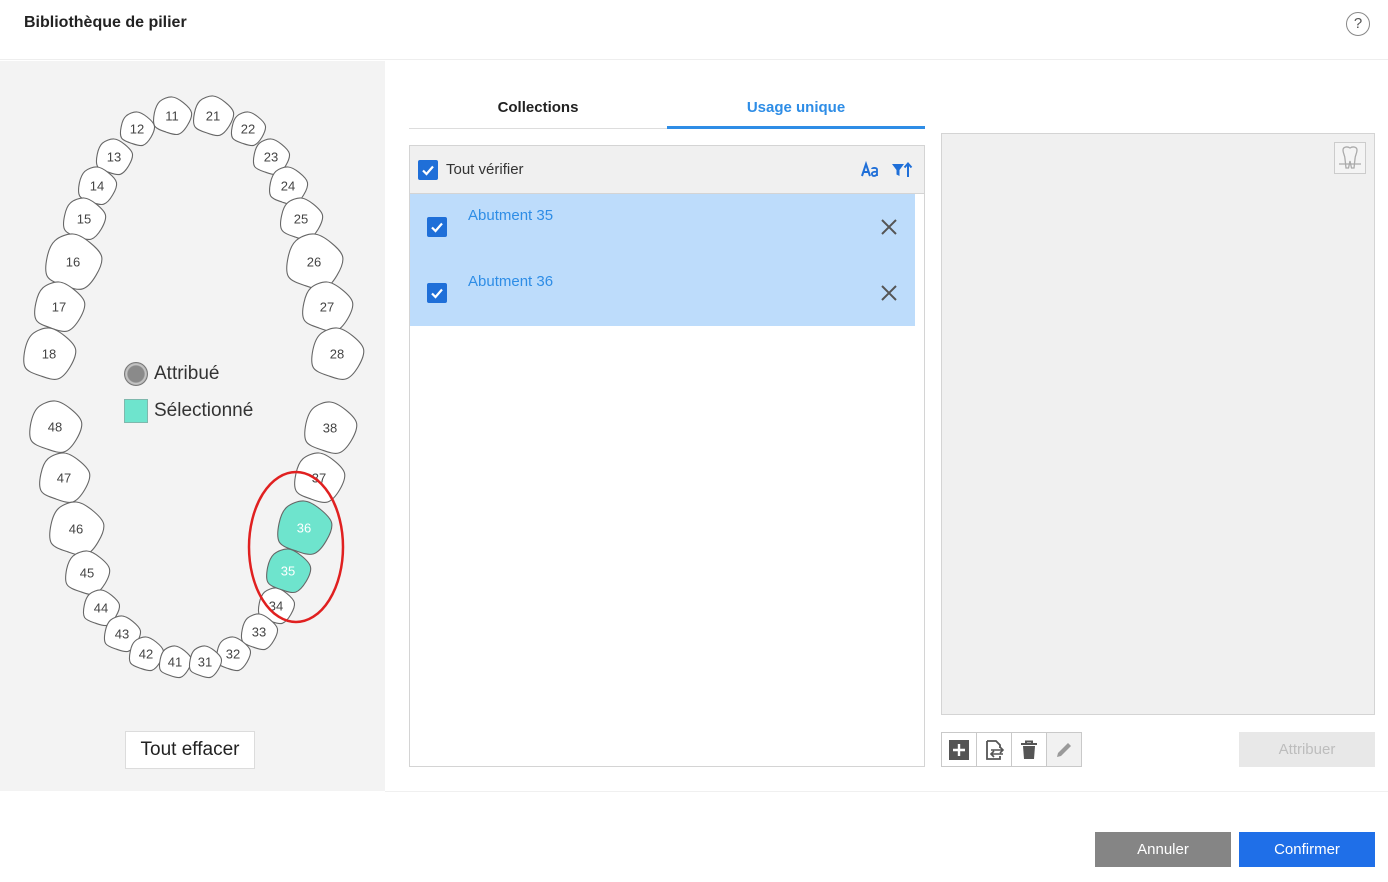 This screenshot has height=882, width=1388. I want to click on legend-selected: Sélectionné, so click(188, 411).